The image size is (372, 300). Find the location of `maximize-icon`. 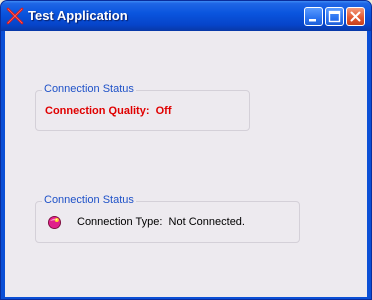

maximize-icon is located at coordinates (334, 16).